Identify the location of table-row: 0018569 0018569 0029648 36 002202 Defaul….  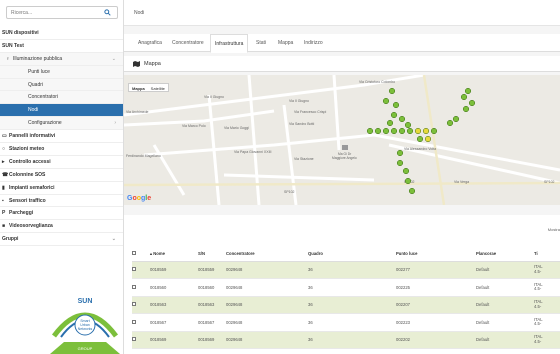
(346, 340).